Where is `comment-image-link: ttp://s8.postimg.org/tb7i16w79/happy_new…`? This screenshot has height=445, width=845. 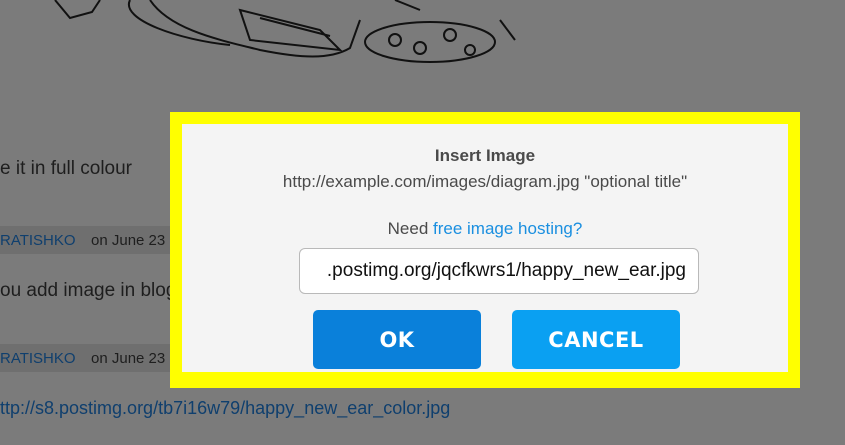 comment-image-link: ttp://s8.postimg.org/tb7i16w79/happy_new… is located at coordinates (225, 408).